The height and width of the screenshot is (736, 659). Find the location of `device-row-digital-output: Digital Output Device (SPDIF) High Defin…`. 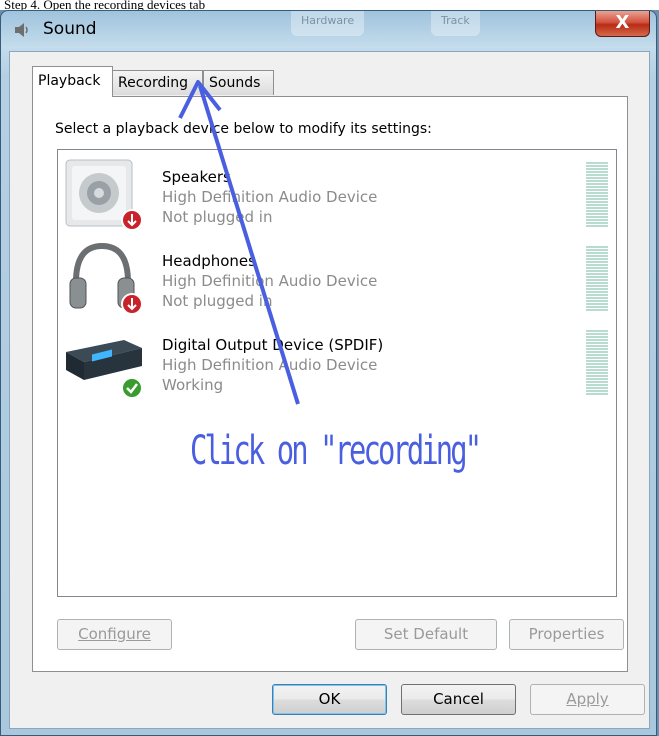

device-row-digital-output: Digital Output Device (SPDIF) High Defin… is located at coordinates (336, 365).